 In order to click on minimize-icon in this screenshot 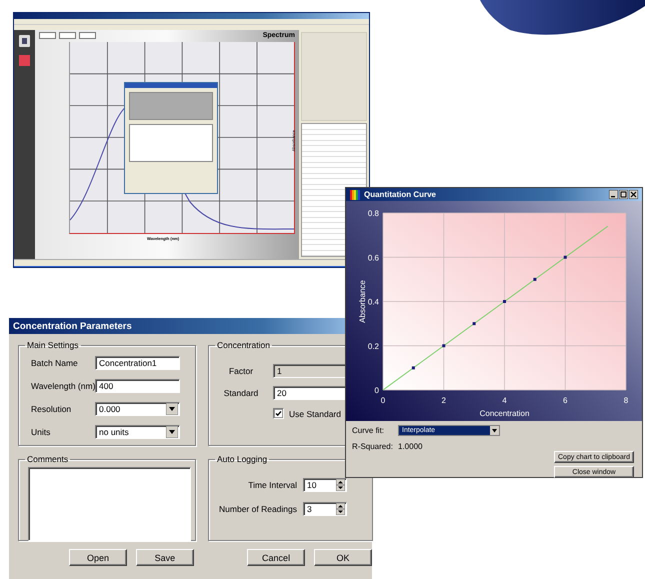, I will do `click(613, 194)`.